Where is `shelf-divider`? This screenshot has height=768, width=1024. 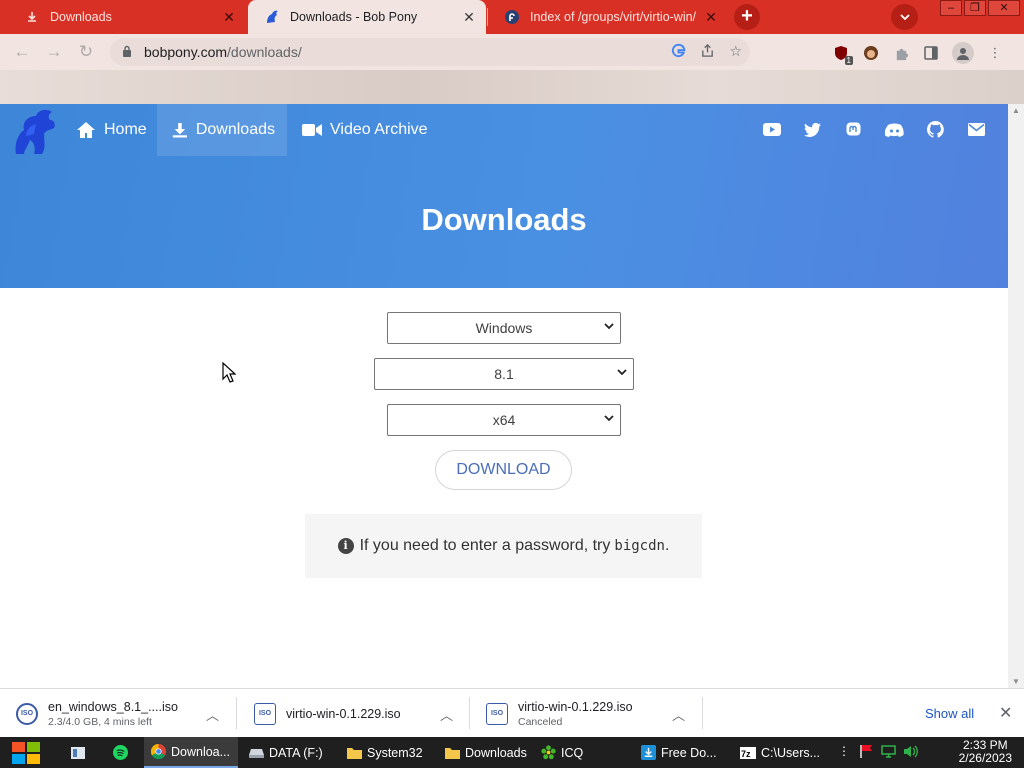 shelf-divider is located at coordinates (236, 713).